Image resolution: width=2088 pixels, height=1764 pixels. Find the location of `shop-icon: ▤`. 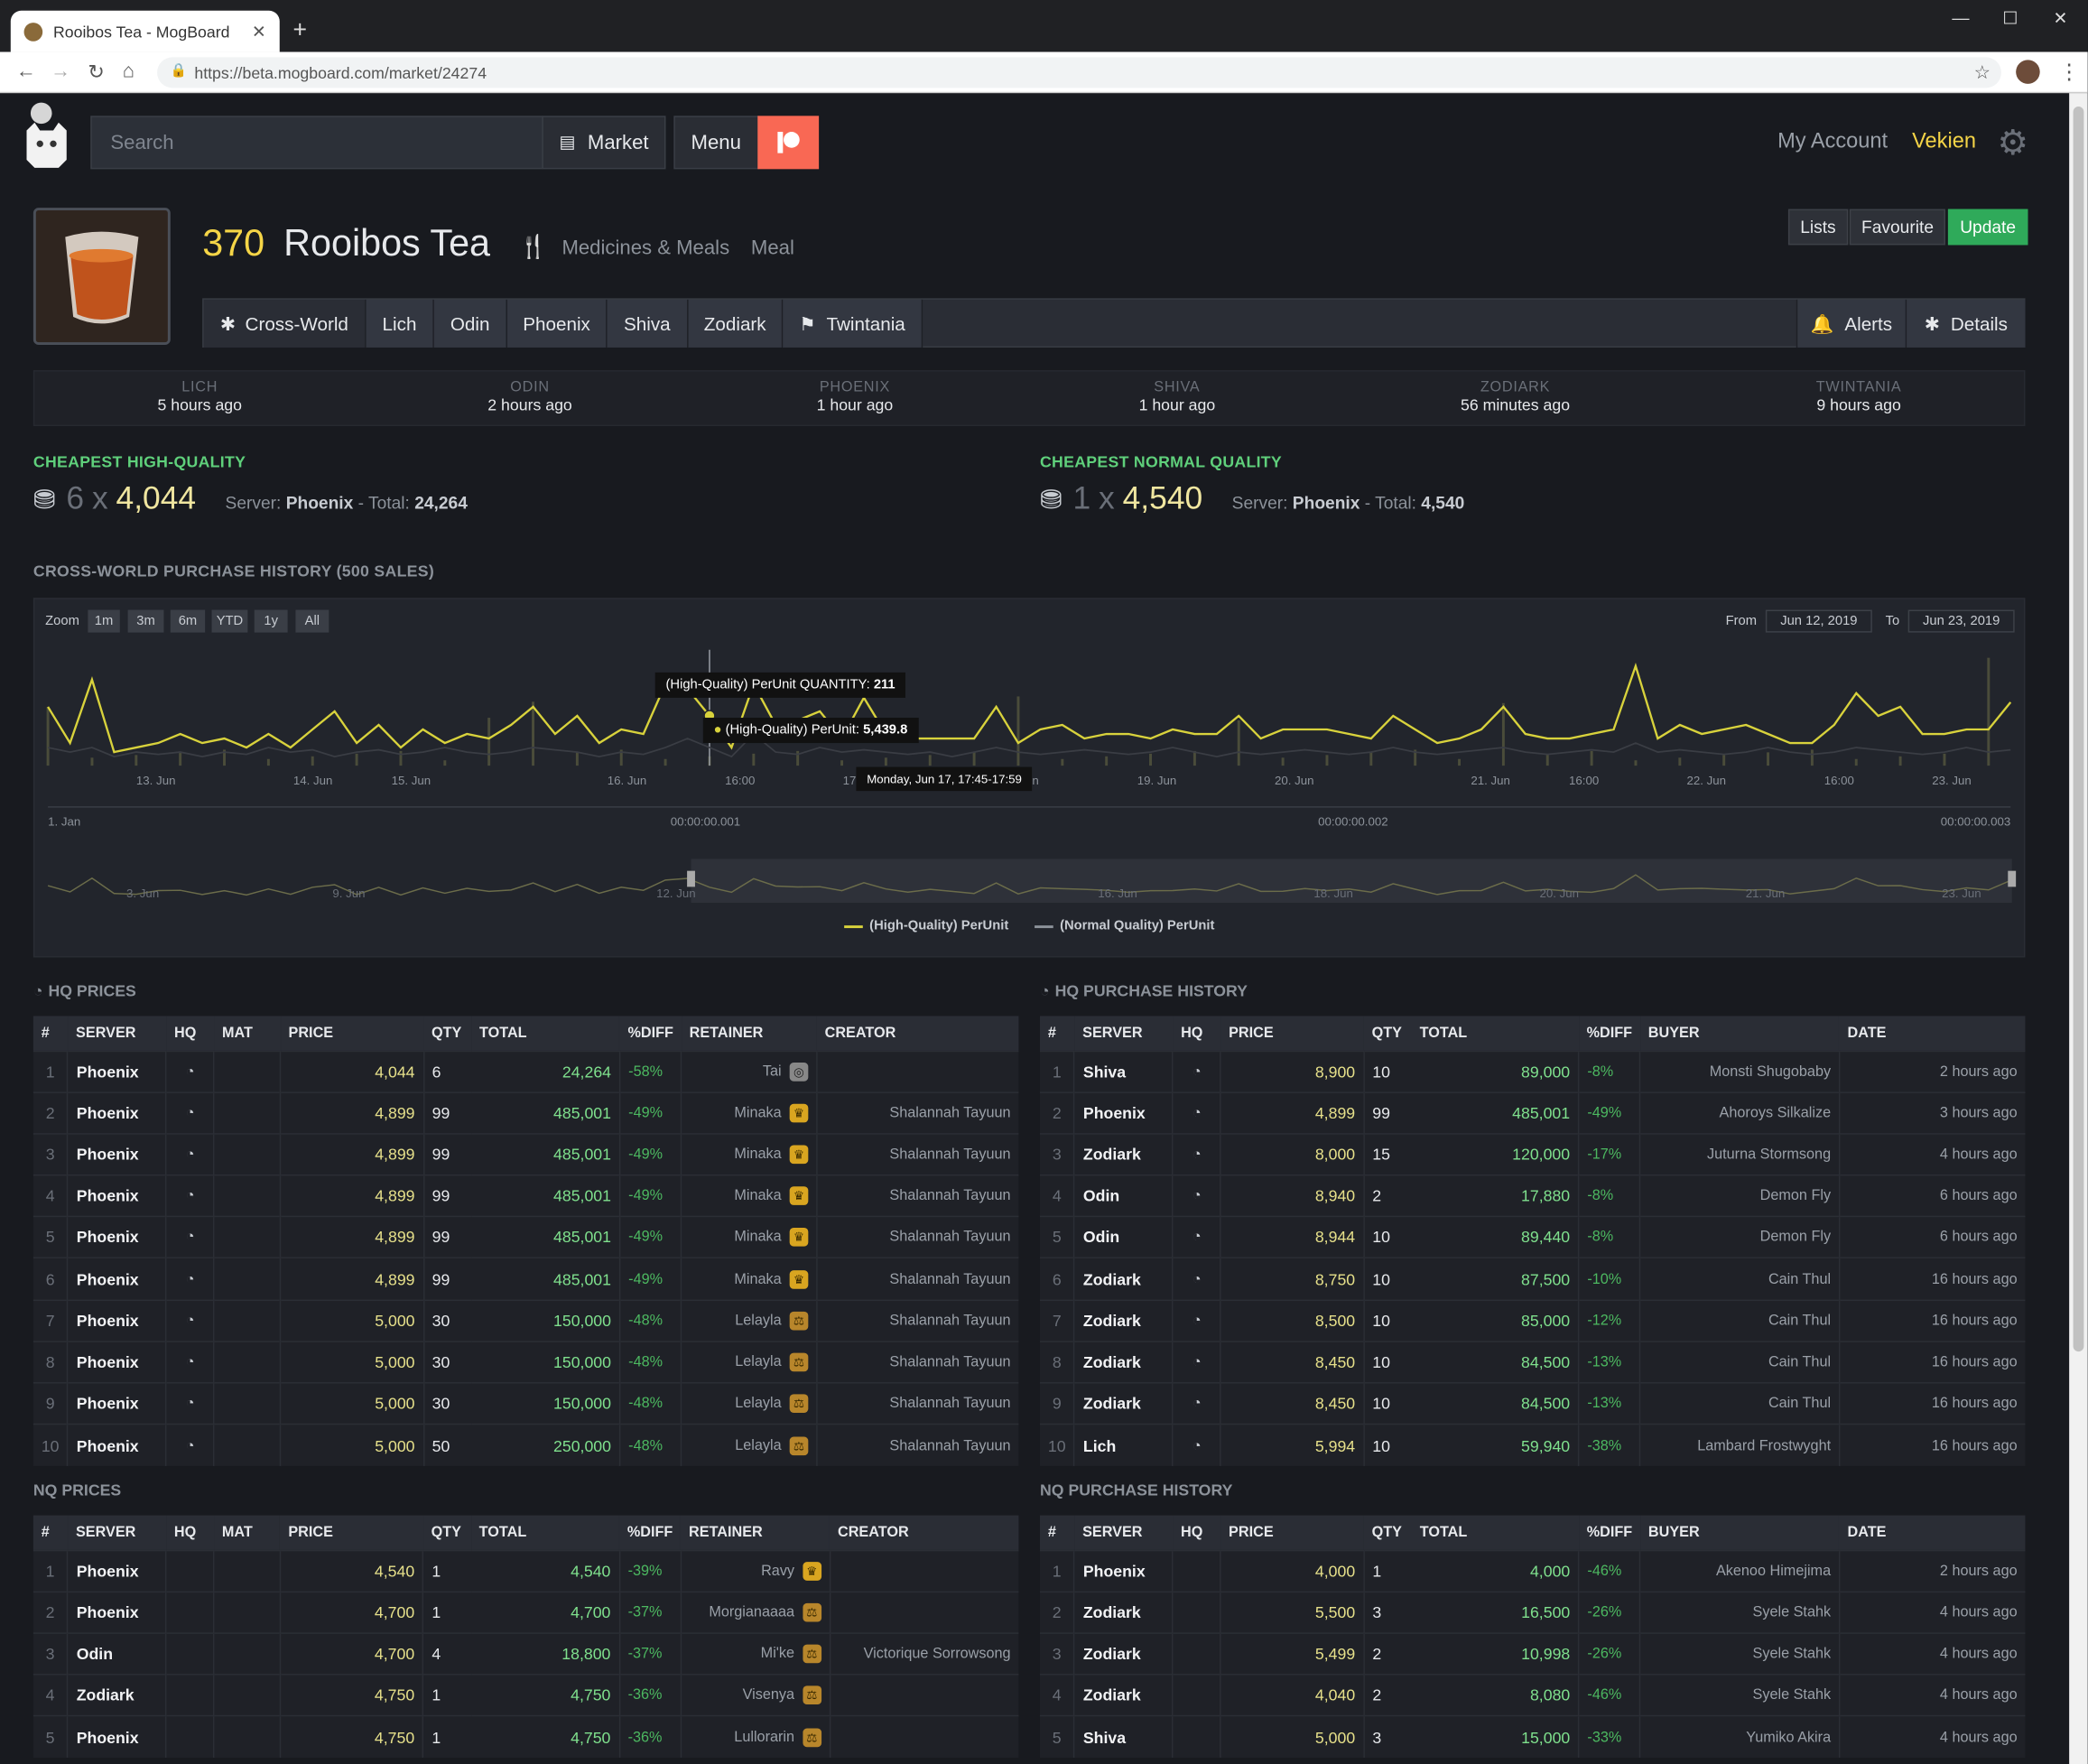

shop-icon: ▤ is located at coordinates (567, 142).